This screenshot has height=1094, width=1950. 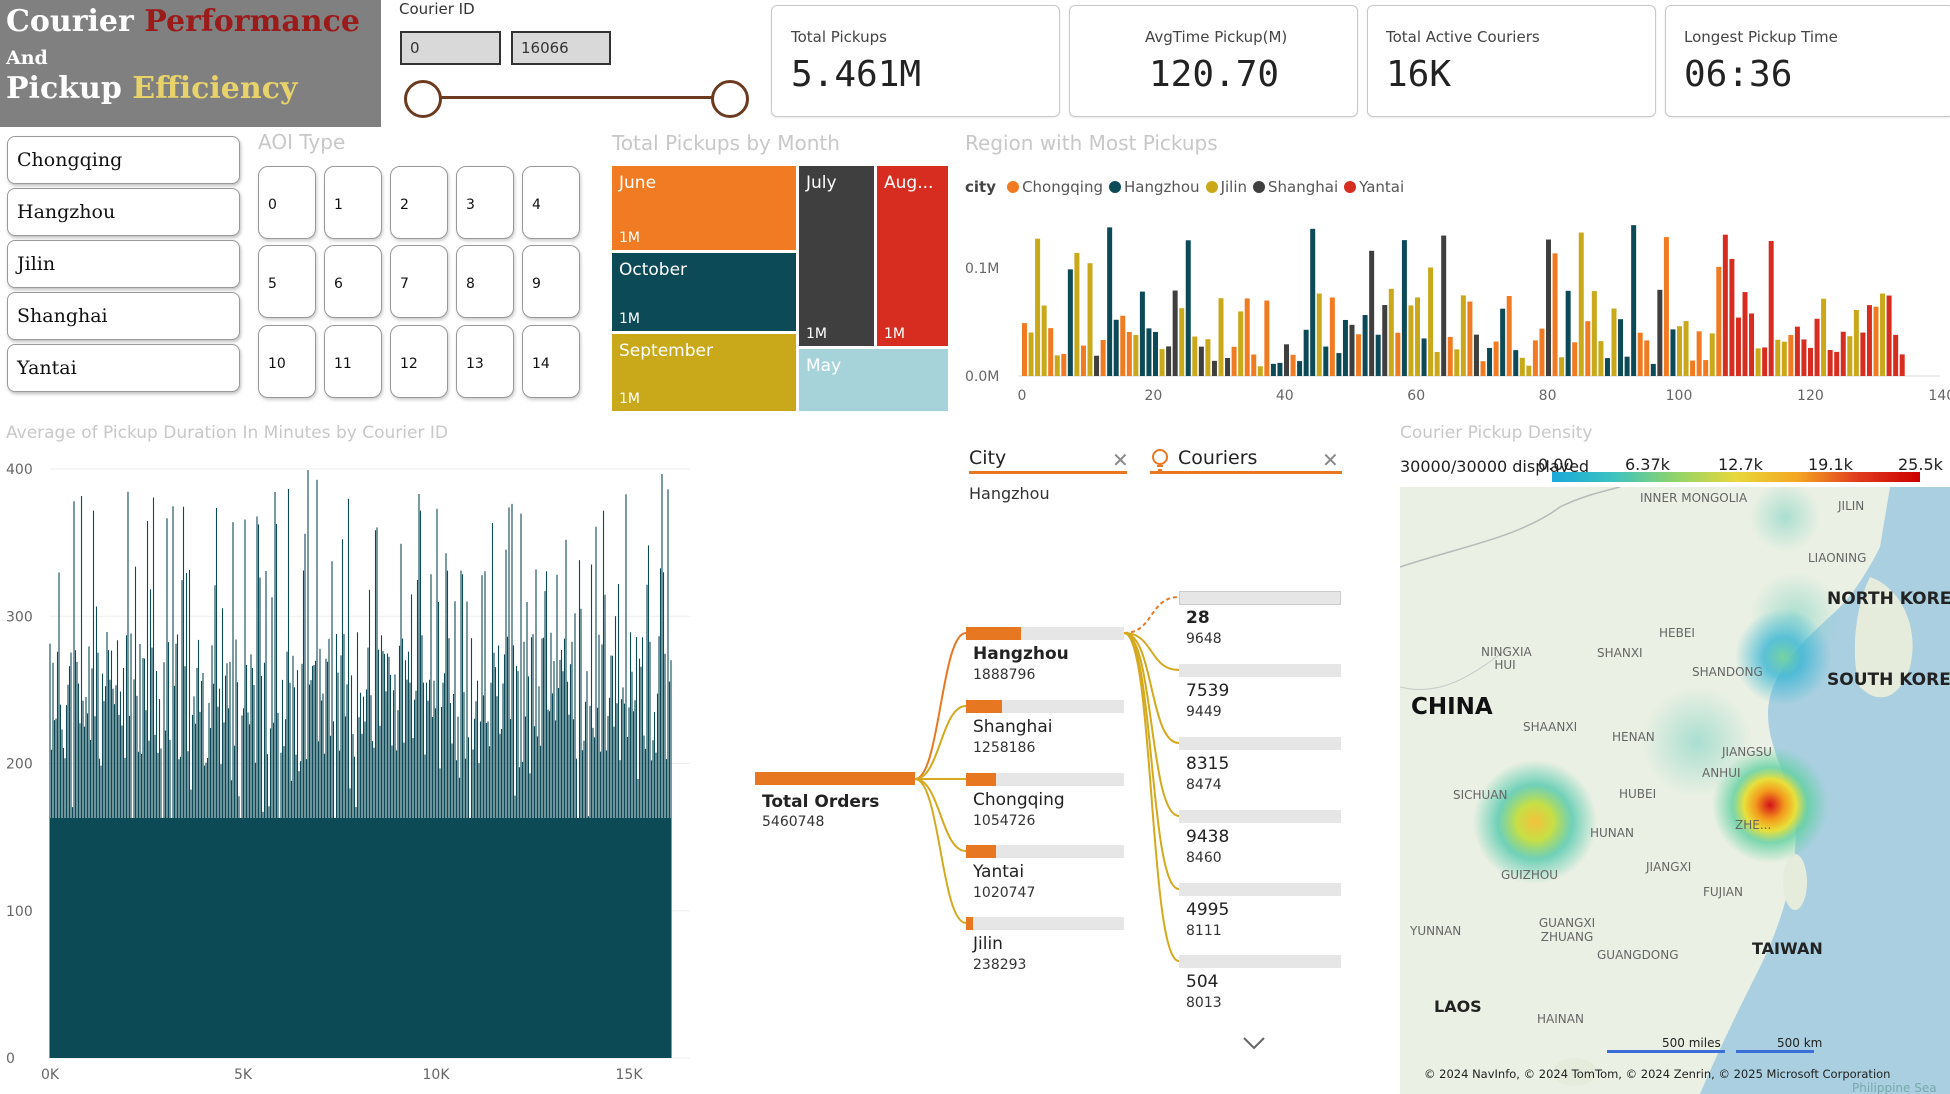 What do you see at coordinates (704, 372) in the screenshot?
I see `treemap-cell-september: September 1M` at bounding box center [704, 372].